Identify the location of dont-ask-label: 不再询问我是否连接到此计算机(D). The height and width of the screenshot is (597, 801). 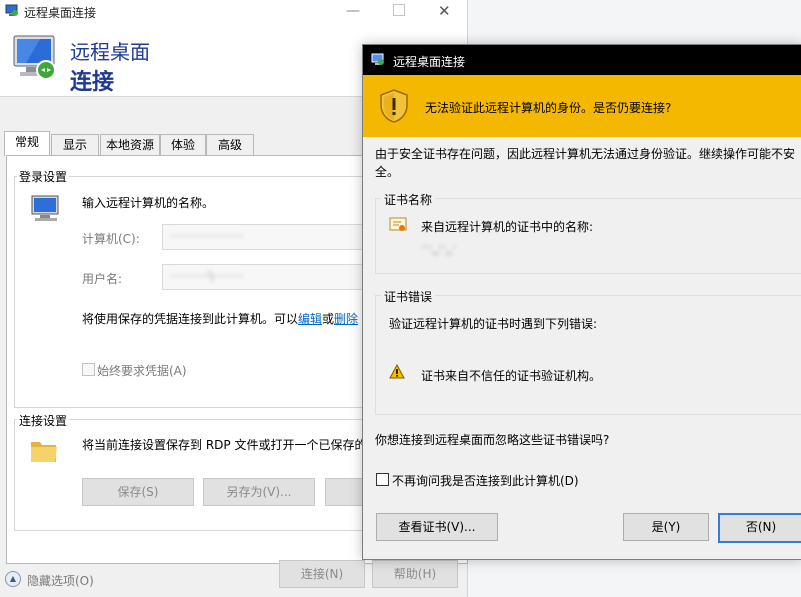
(485, 480).